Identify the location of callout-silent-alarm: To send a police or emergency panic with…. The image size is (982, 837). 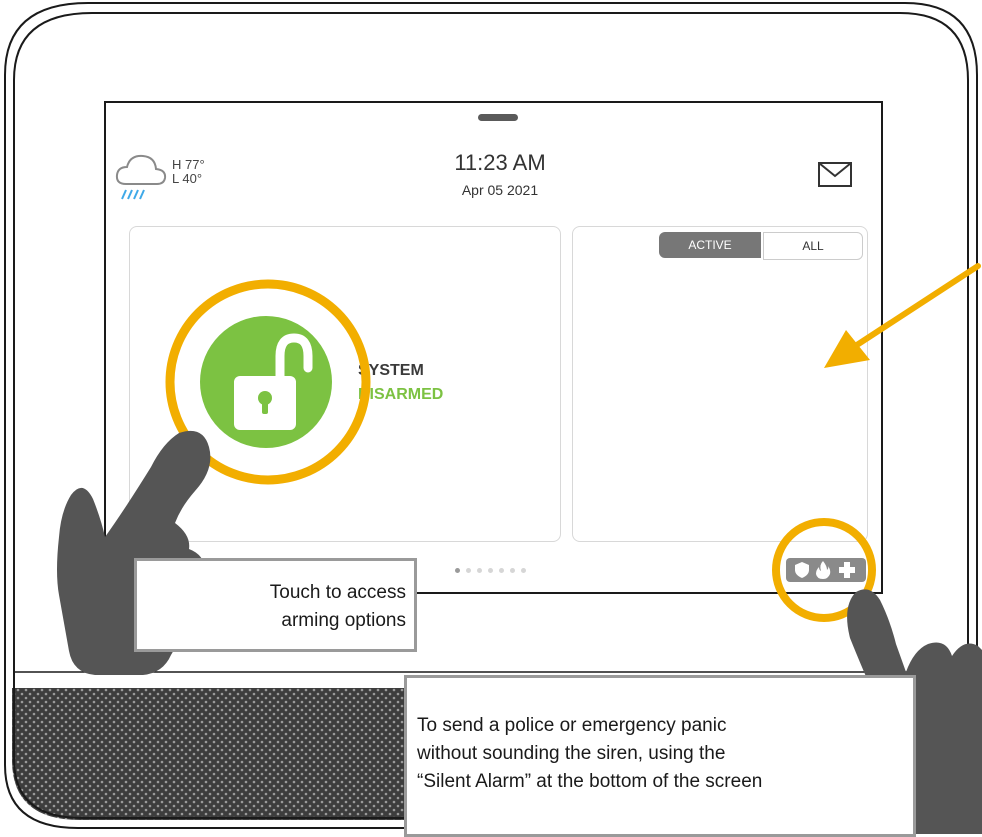
(660, 756).